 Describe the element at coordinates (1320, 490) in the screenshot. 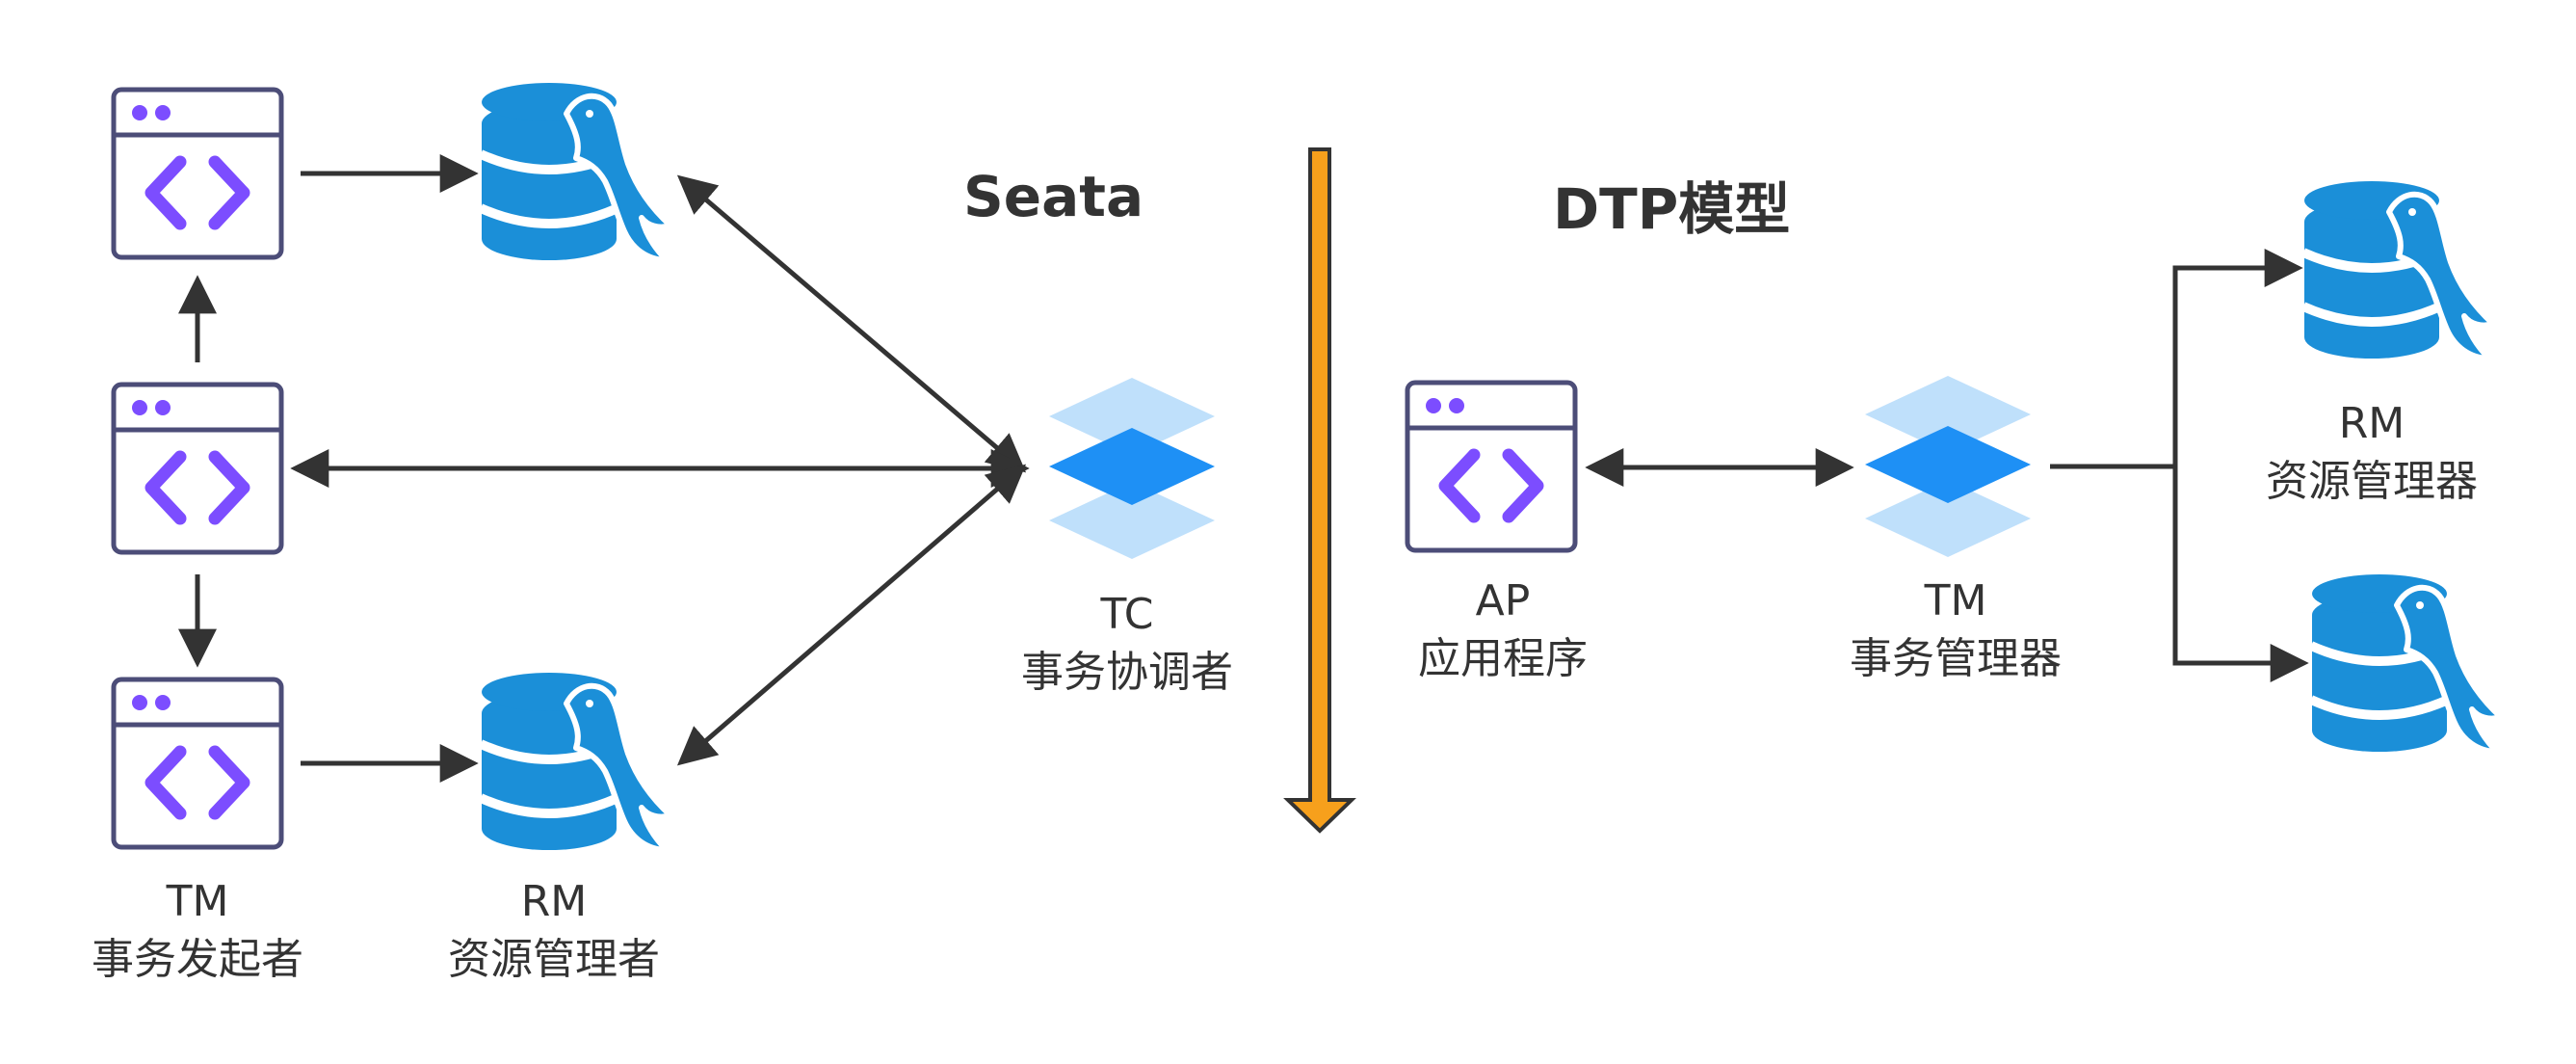

I see `divider-arrow` at that location.